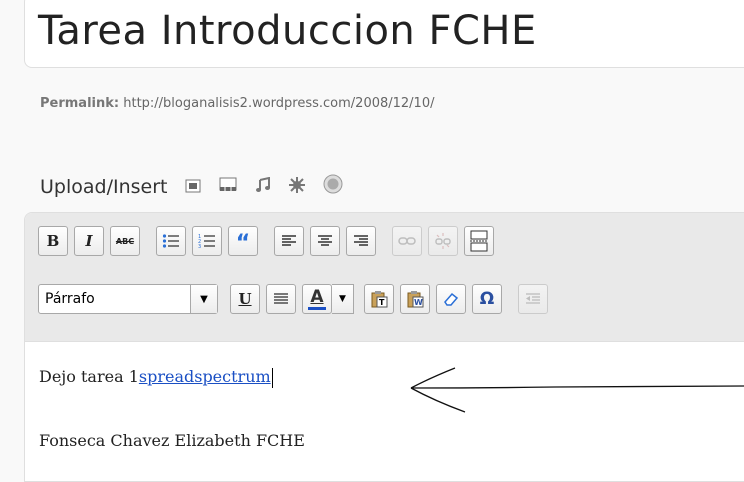 Image resolution: width=744 pixels, height=482 pixels. I want to click on unordered-list-icon, so click(170, 241).